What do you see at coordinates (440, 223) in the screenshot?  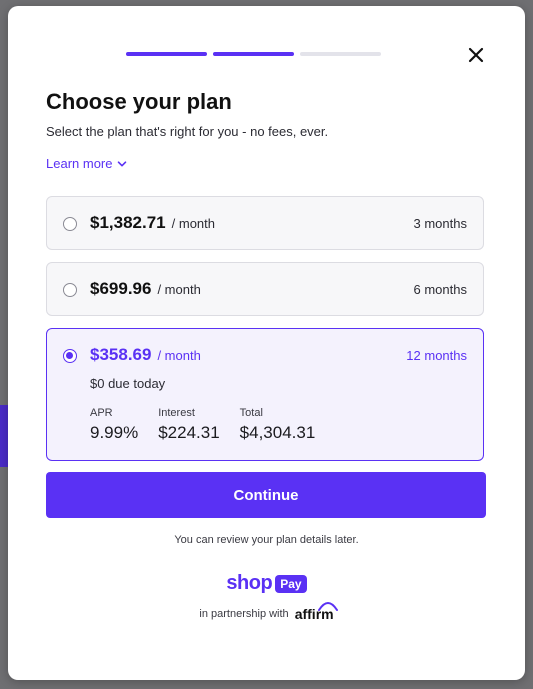 I see `plan-term: 3 months` at bounding box center [440, 223].